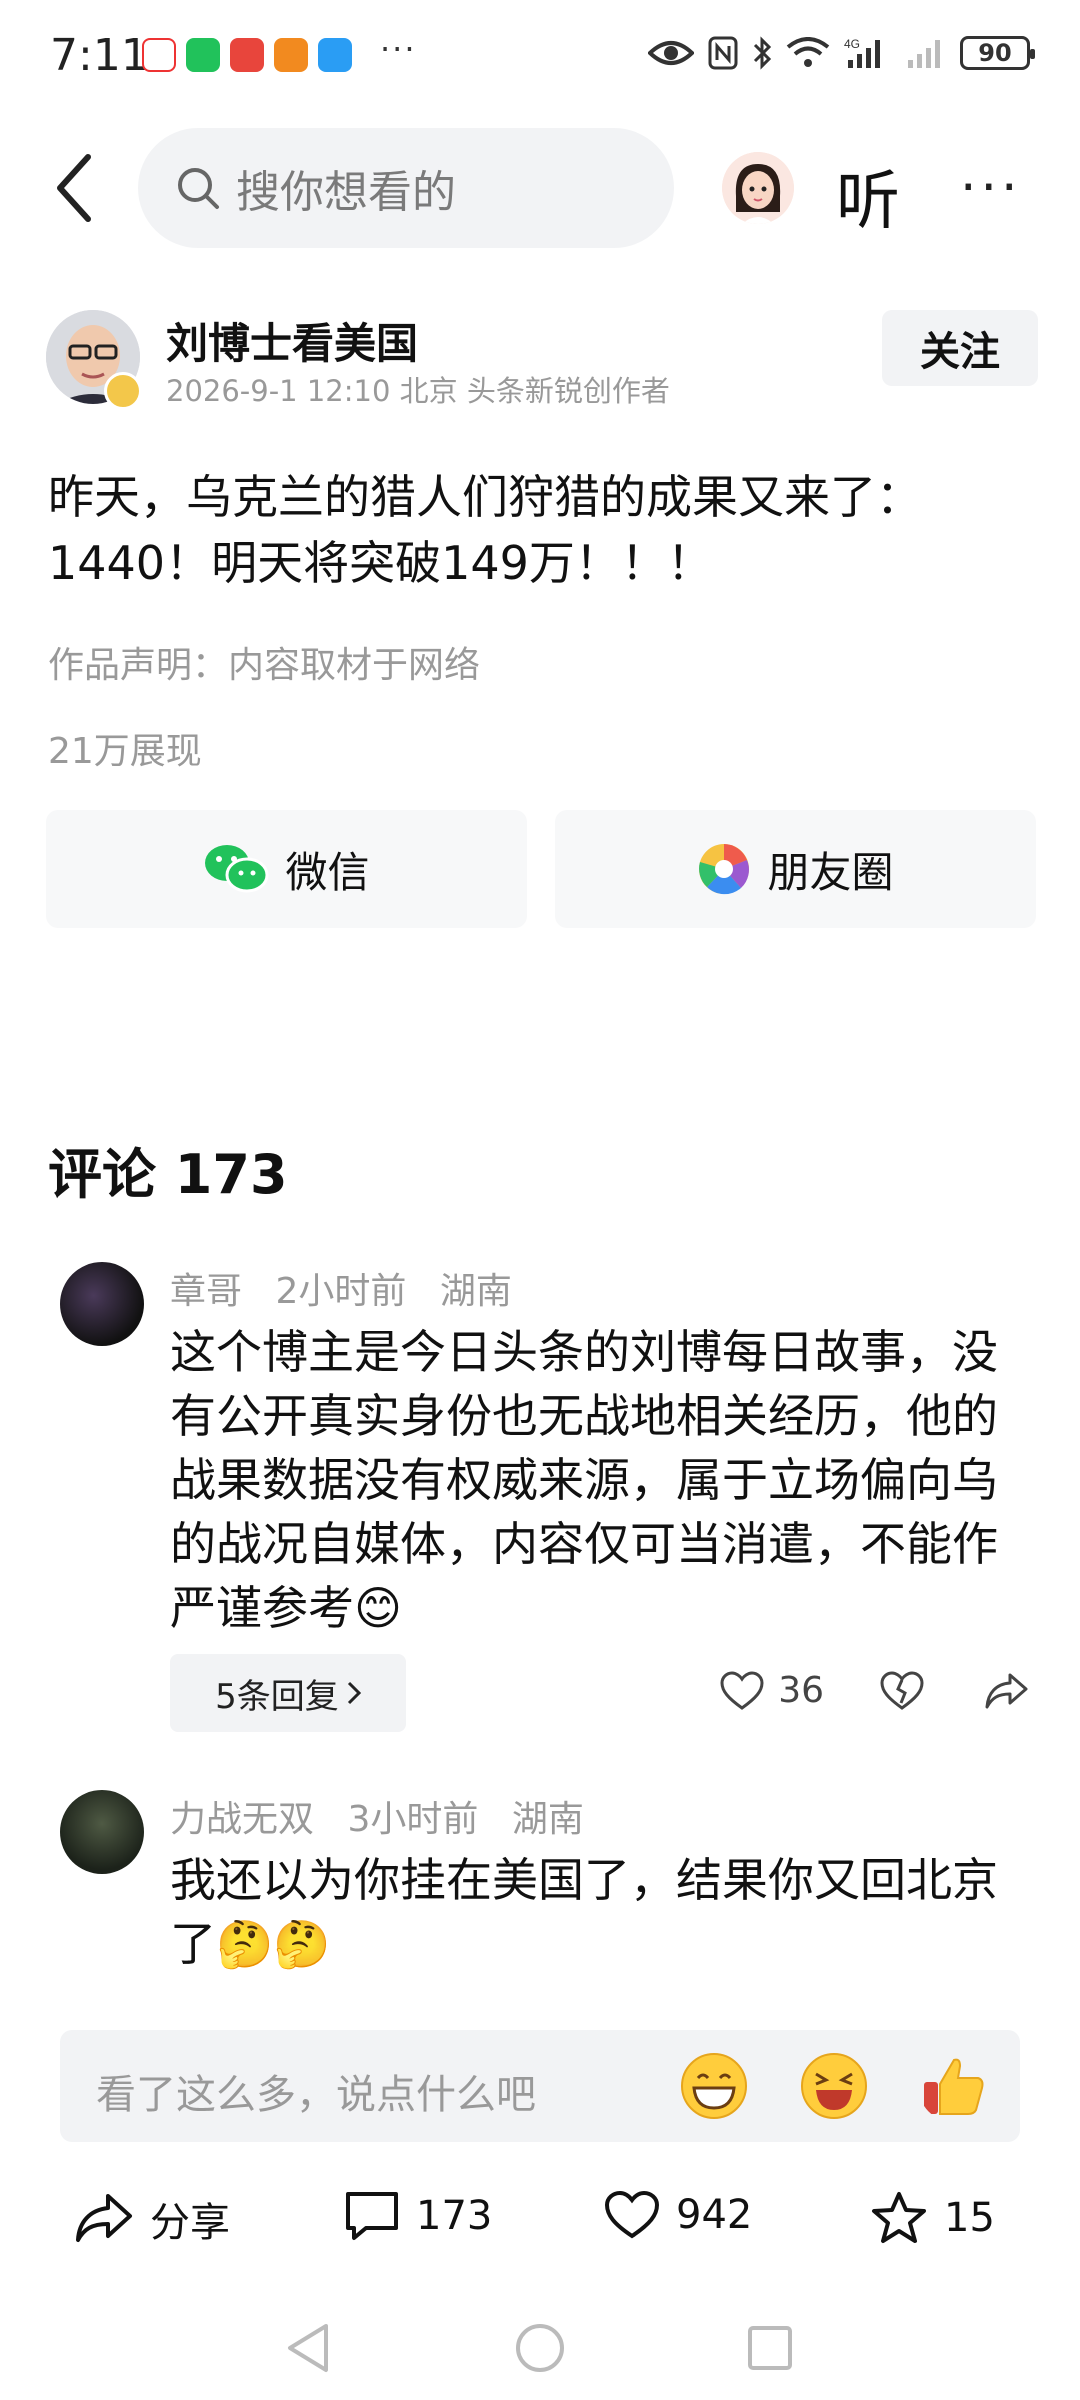 This screenshot has height=2400, width=1080. What do you see at coordinates (485, 530) in the screenshot?
I see `post-text: 昨天，乌克兰的猎人们狩猎的成果又来了：1440！明天将突破149万！！！` at bounding box center [485, 530].